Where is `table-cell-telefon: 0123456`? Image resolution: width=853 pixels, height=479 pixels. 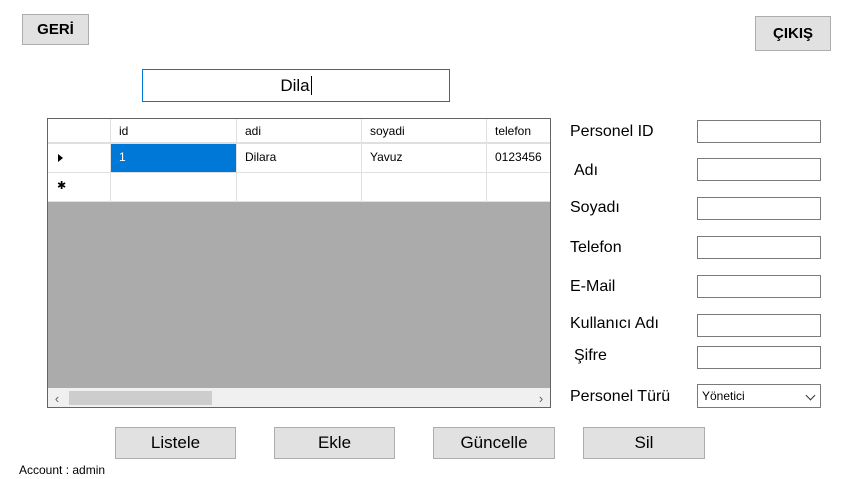 table-cell-telefon: 0123456 is located at coordinates (518, 158).